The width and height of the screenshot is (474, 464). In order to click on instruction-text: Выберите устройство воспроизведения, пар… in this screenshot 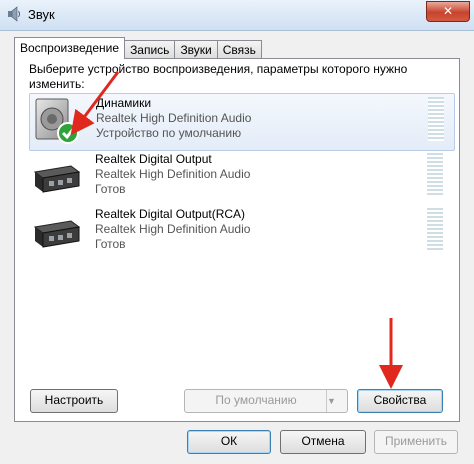, I will do `click(218, 76)`.